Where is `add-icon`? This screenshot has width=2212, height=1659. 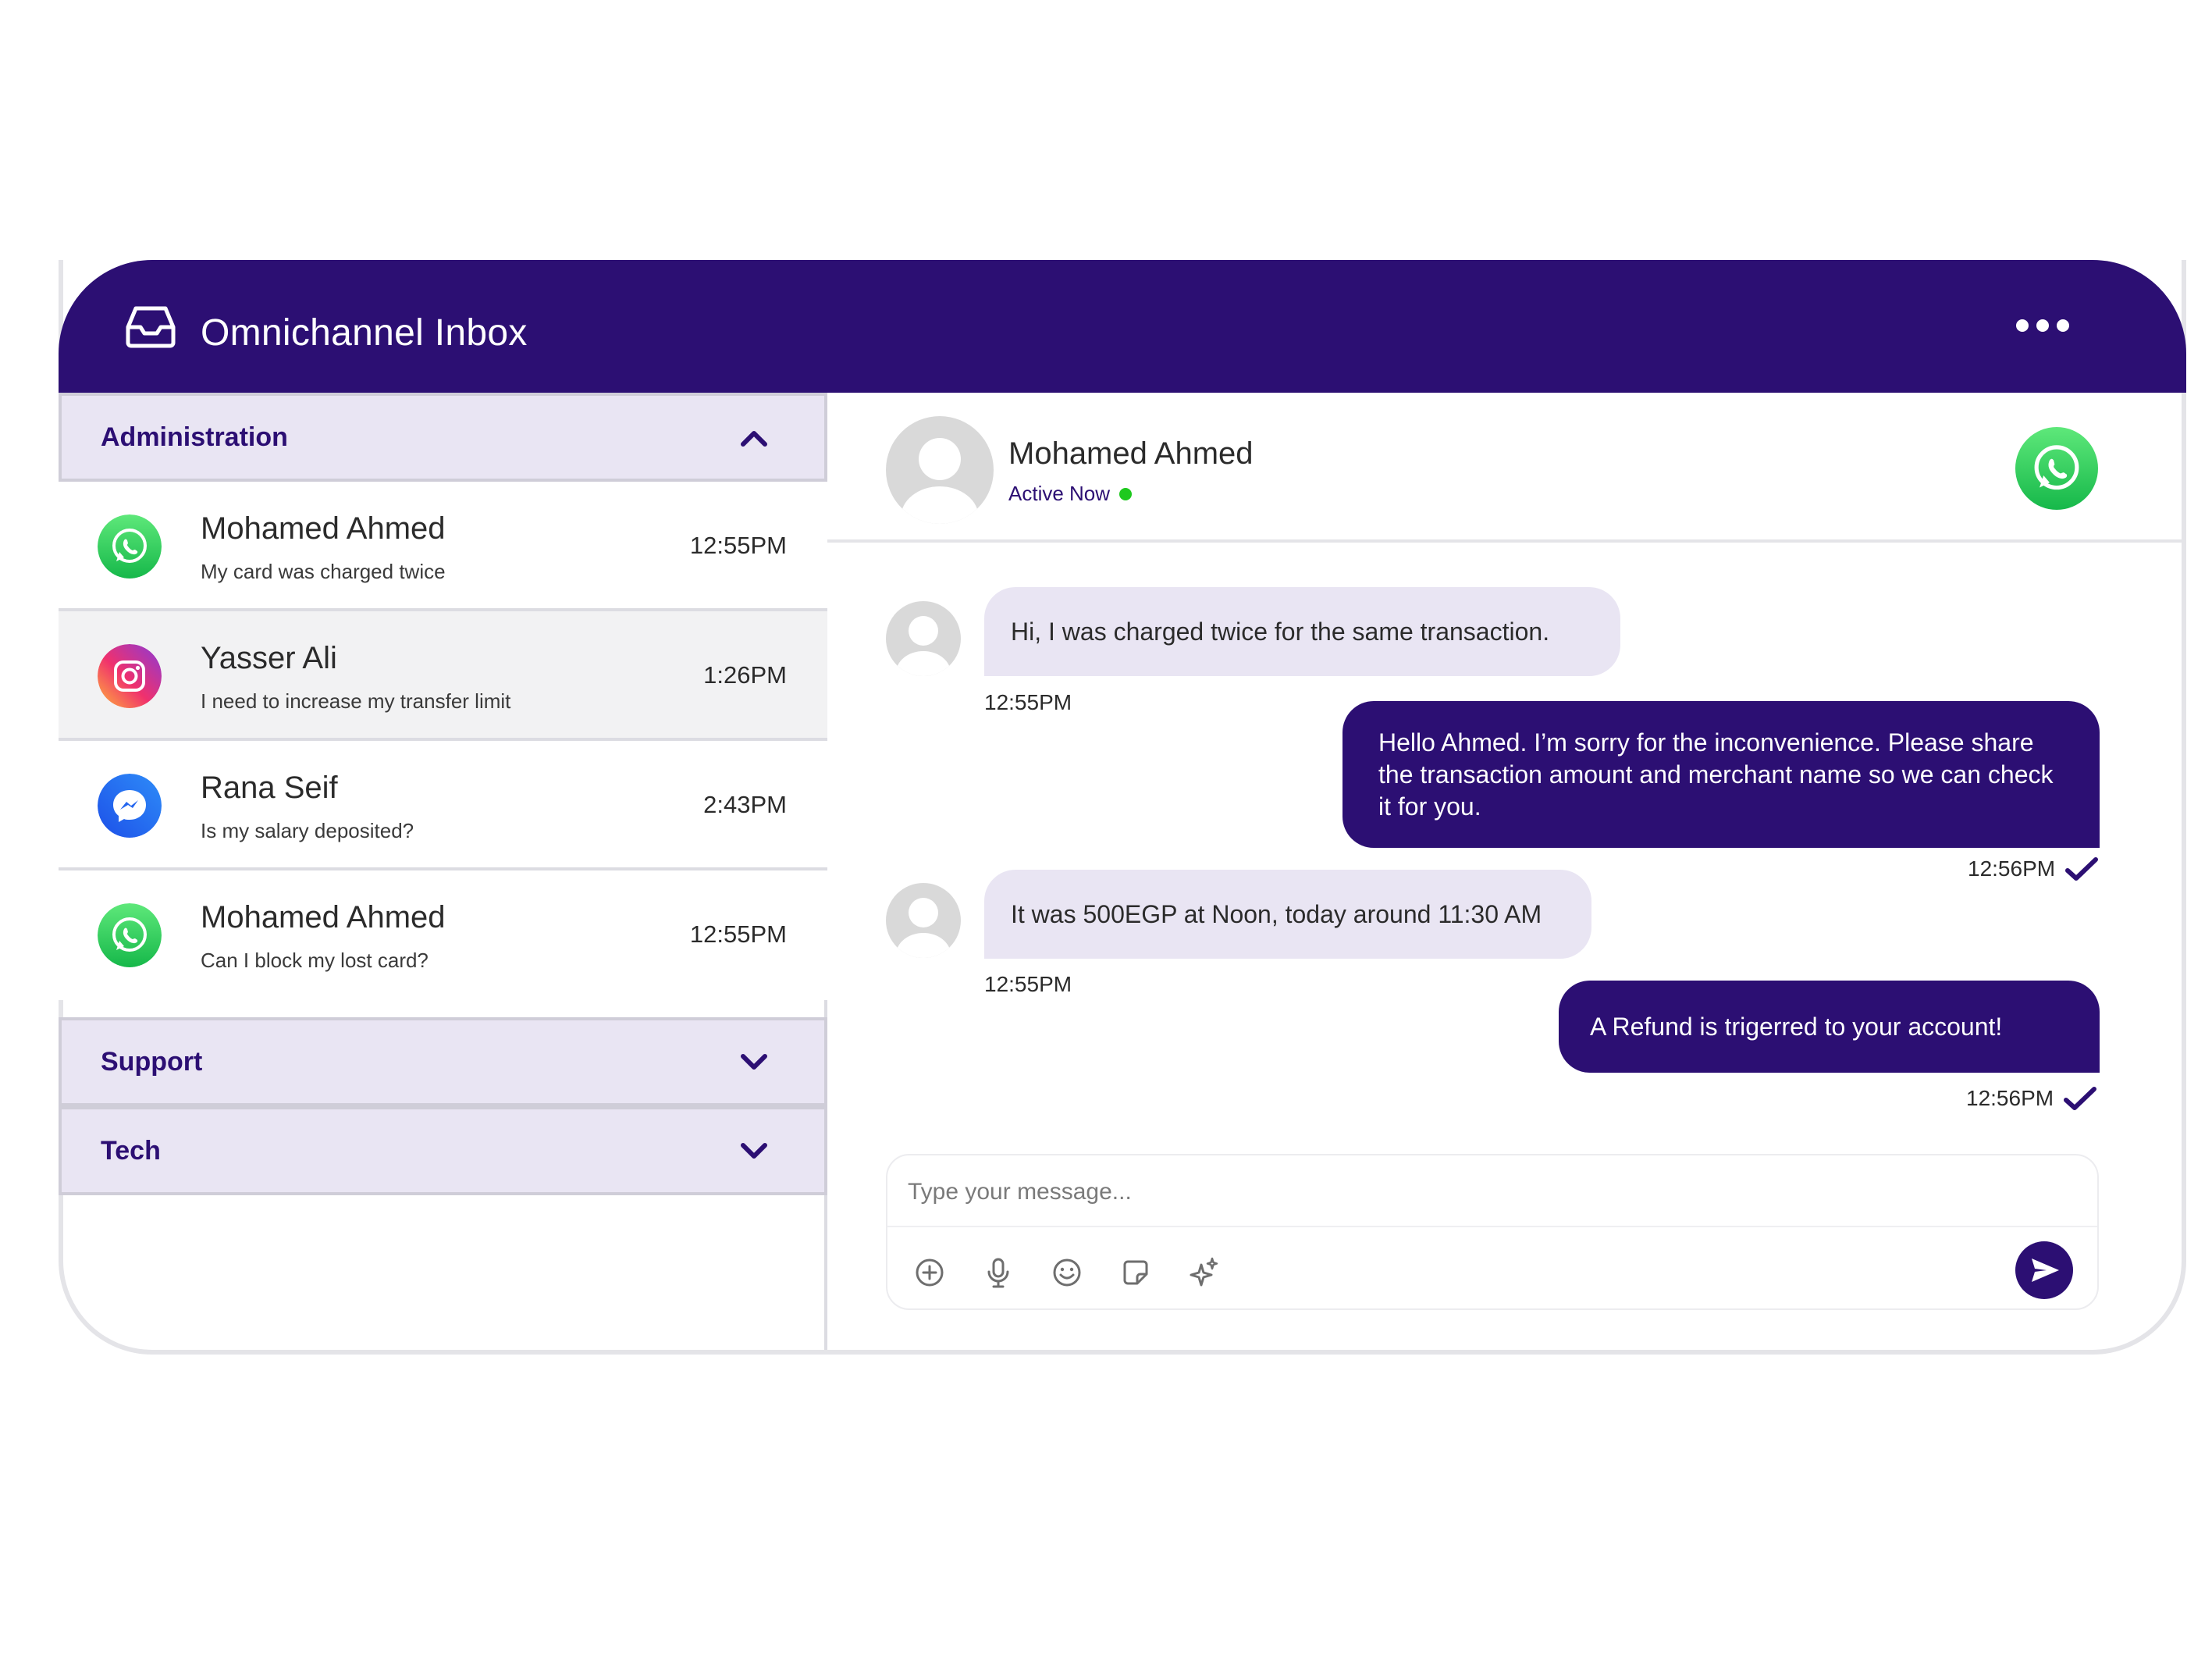
add-icon is located at coordinates (930, 1272).